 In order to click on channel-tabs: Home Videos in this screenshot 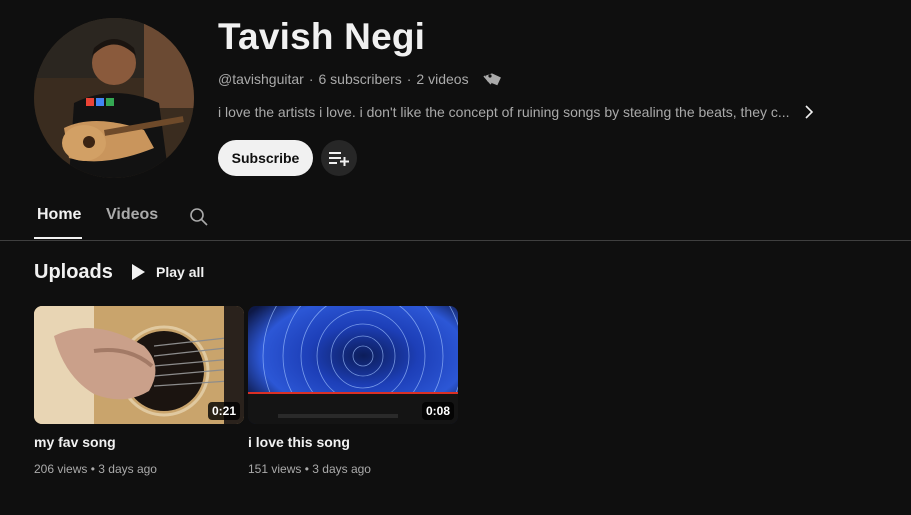, I will do `click(455, 218)`.